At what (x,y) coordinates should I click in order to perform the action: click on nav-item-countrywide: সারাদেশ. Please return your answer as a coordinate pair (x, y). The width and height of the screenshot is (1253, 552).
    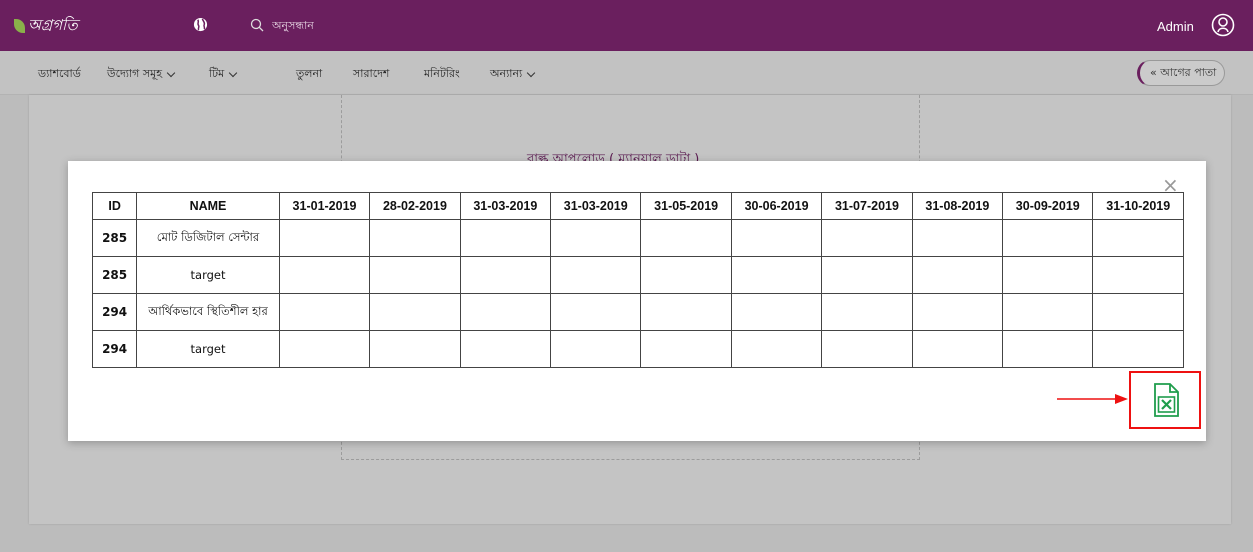
    Looking at the image, I should click on (371, 74).